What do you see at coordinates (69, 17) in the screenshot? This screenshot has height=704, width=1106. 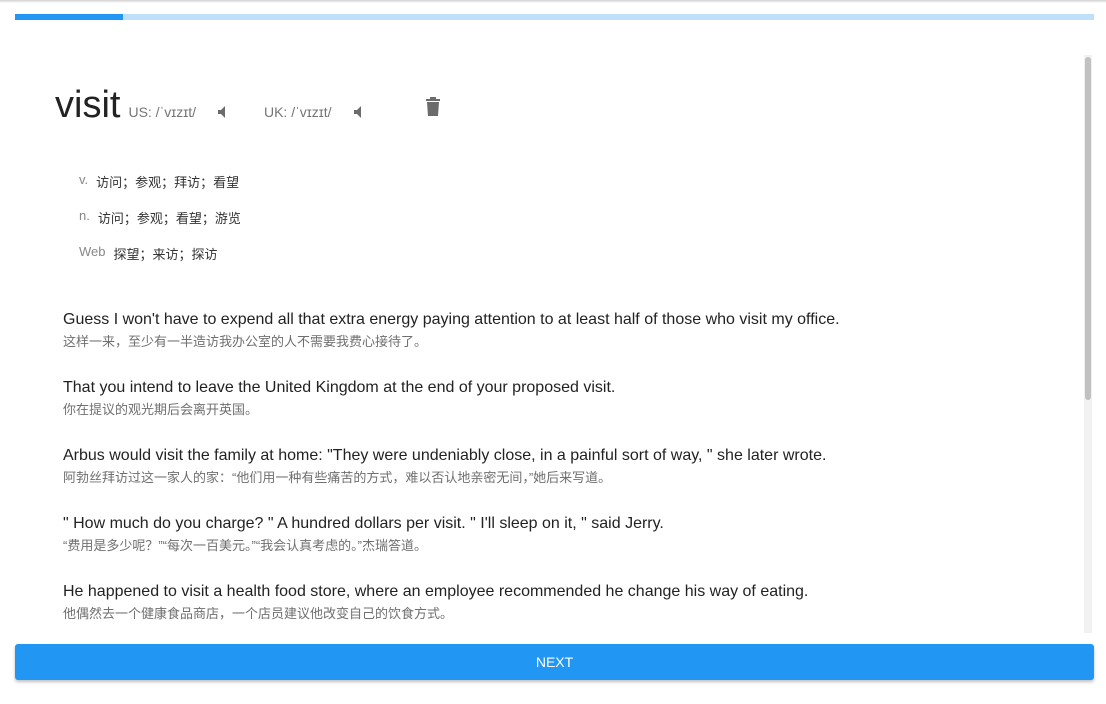 I see `progress-bar-fill` at bounding box center [69, 17].